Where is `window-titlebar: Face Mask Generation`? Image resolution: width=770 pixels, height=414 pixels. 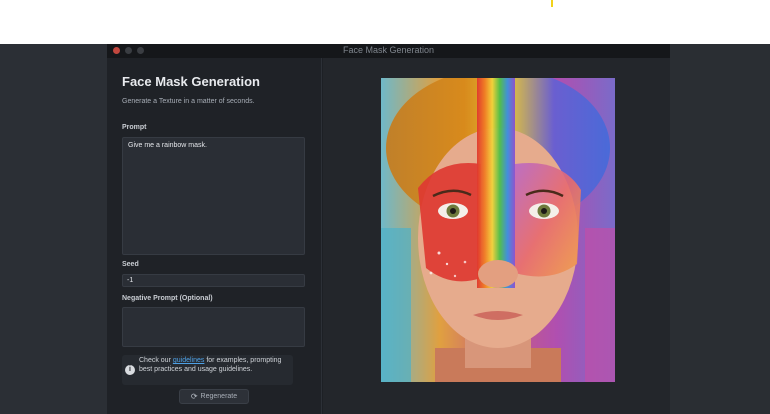
window-titlebar: Face Mask Generation is located at coordinates (388, 51).